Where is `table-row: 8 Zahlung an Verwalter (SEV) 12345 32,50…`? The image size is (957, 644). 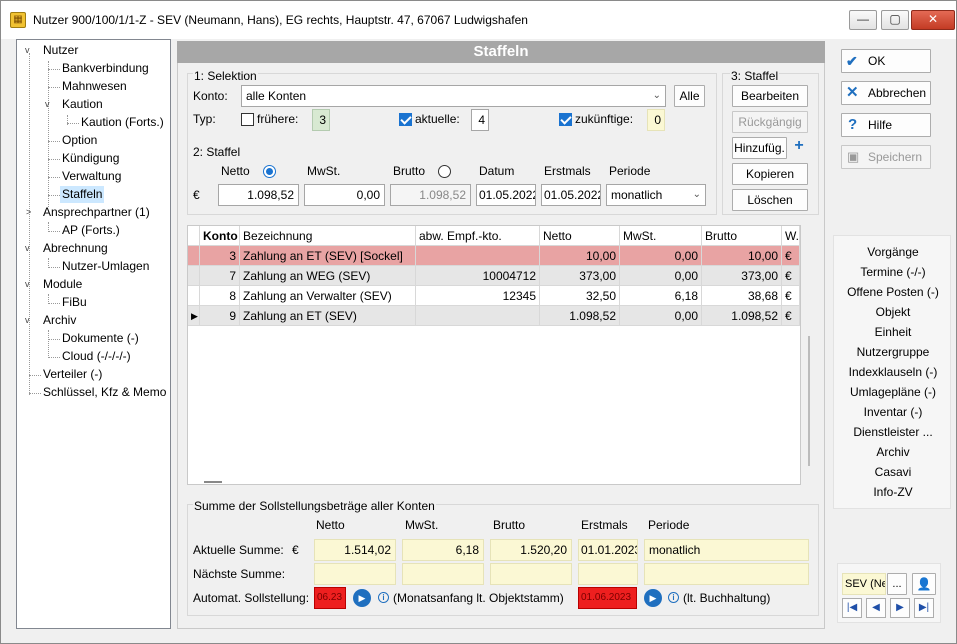 table-row: 8 Zahlung an Verwalter (SEV) 12345 32,50… is located at coordinates (494, 296).